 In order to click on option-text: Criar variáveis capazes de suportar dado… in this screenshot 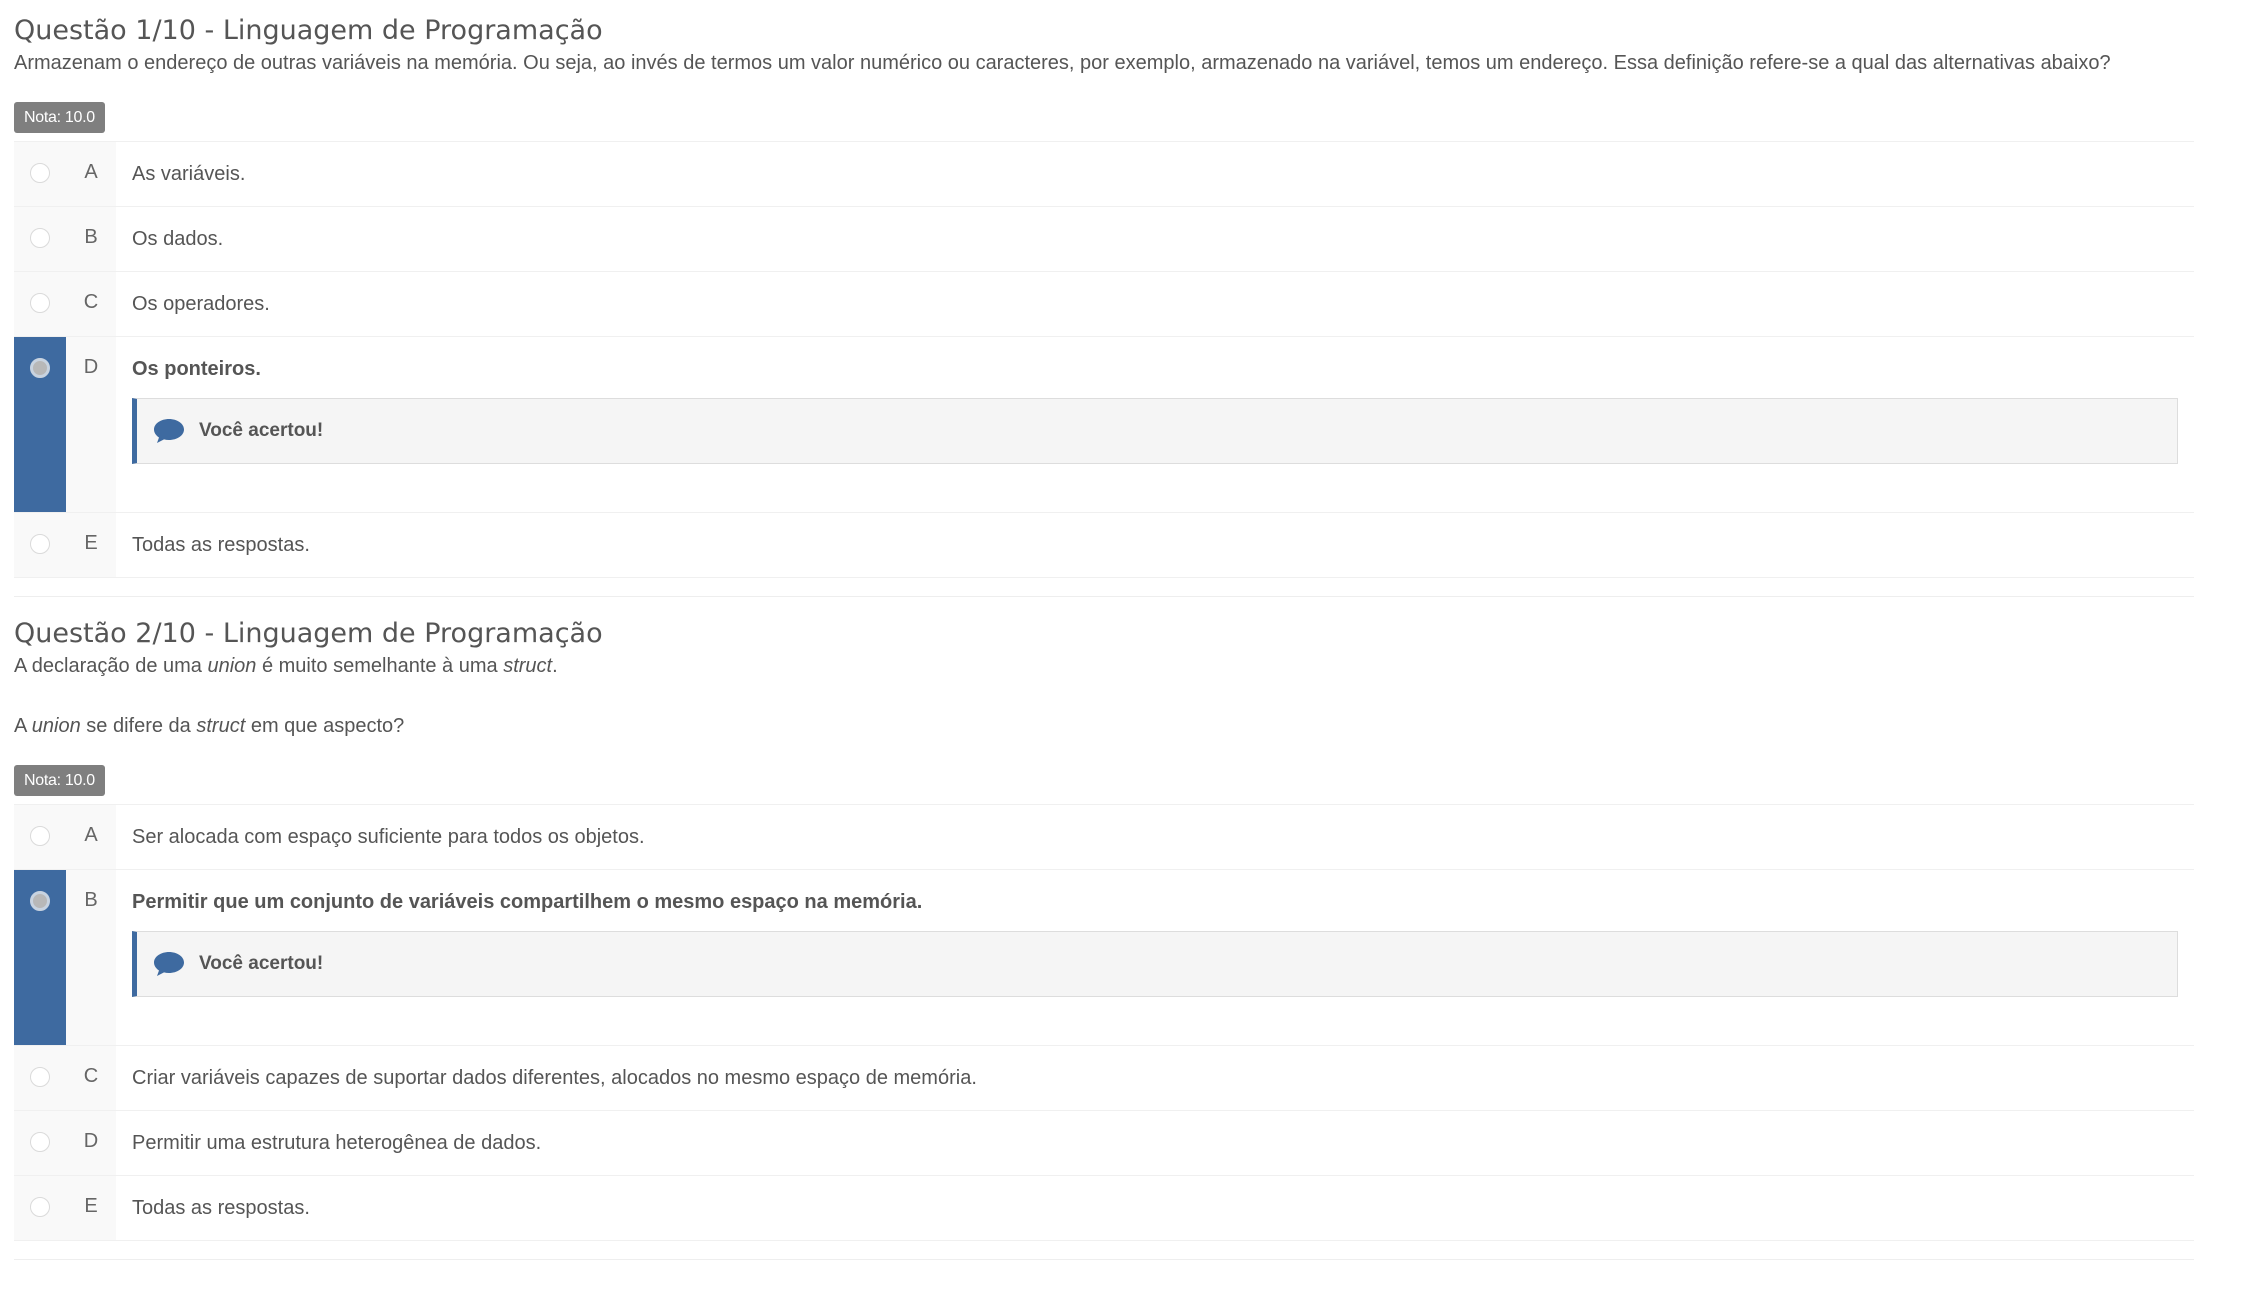, I will do `click(554, 1078)`.